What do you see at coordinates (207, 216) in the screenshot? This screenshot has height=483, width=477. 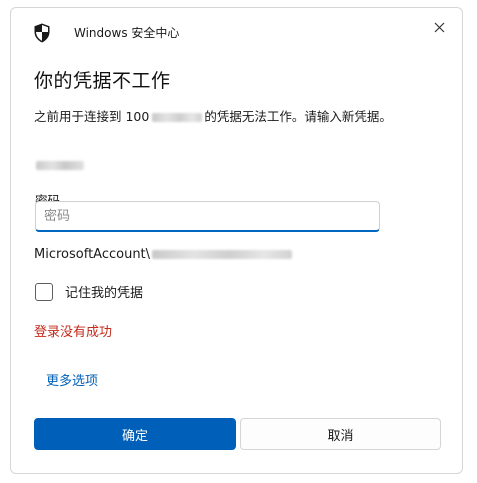 I see `password-input` at bounding box center [207, 216].